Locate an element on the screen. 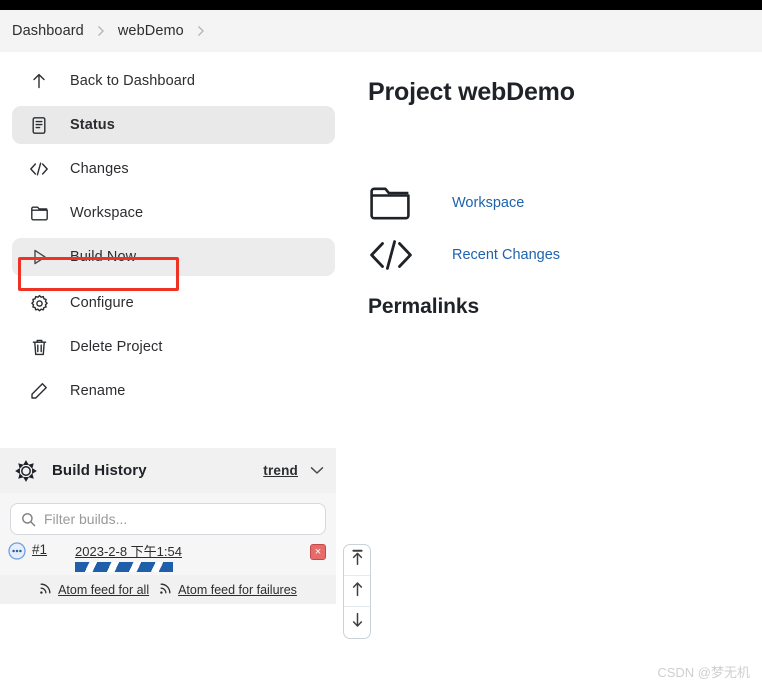  atom-feeds-row: Atom feed for all Atom feed for failures is located at coordinates (168, 589).